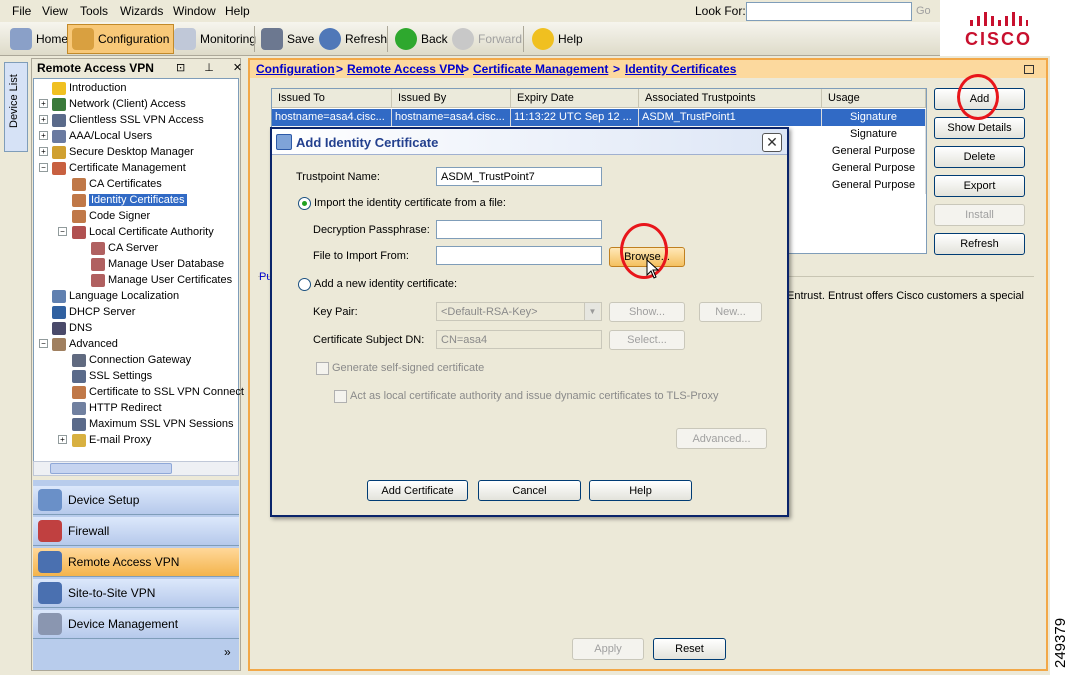 The width and height of the screenshot is (1076, 675). Describe the element at coordinates (519, 176) in the screenshot. I see `trustpoint-name-input` at that location.